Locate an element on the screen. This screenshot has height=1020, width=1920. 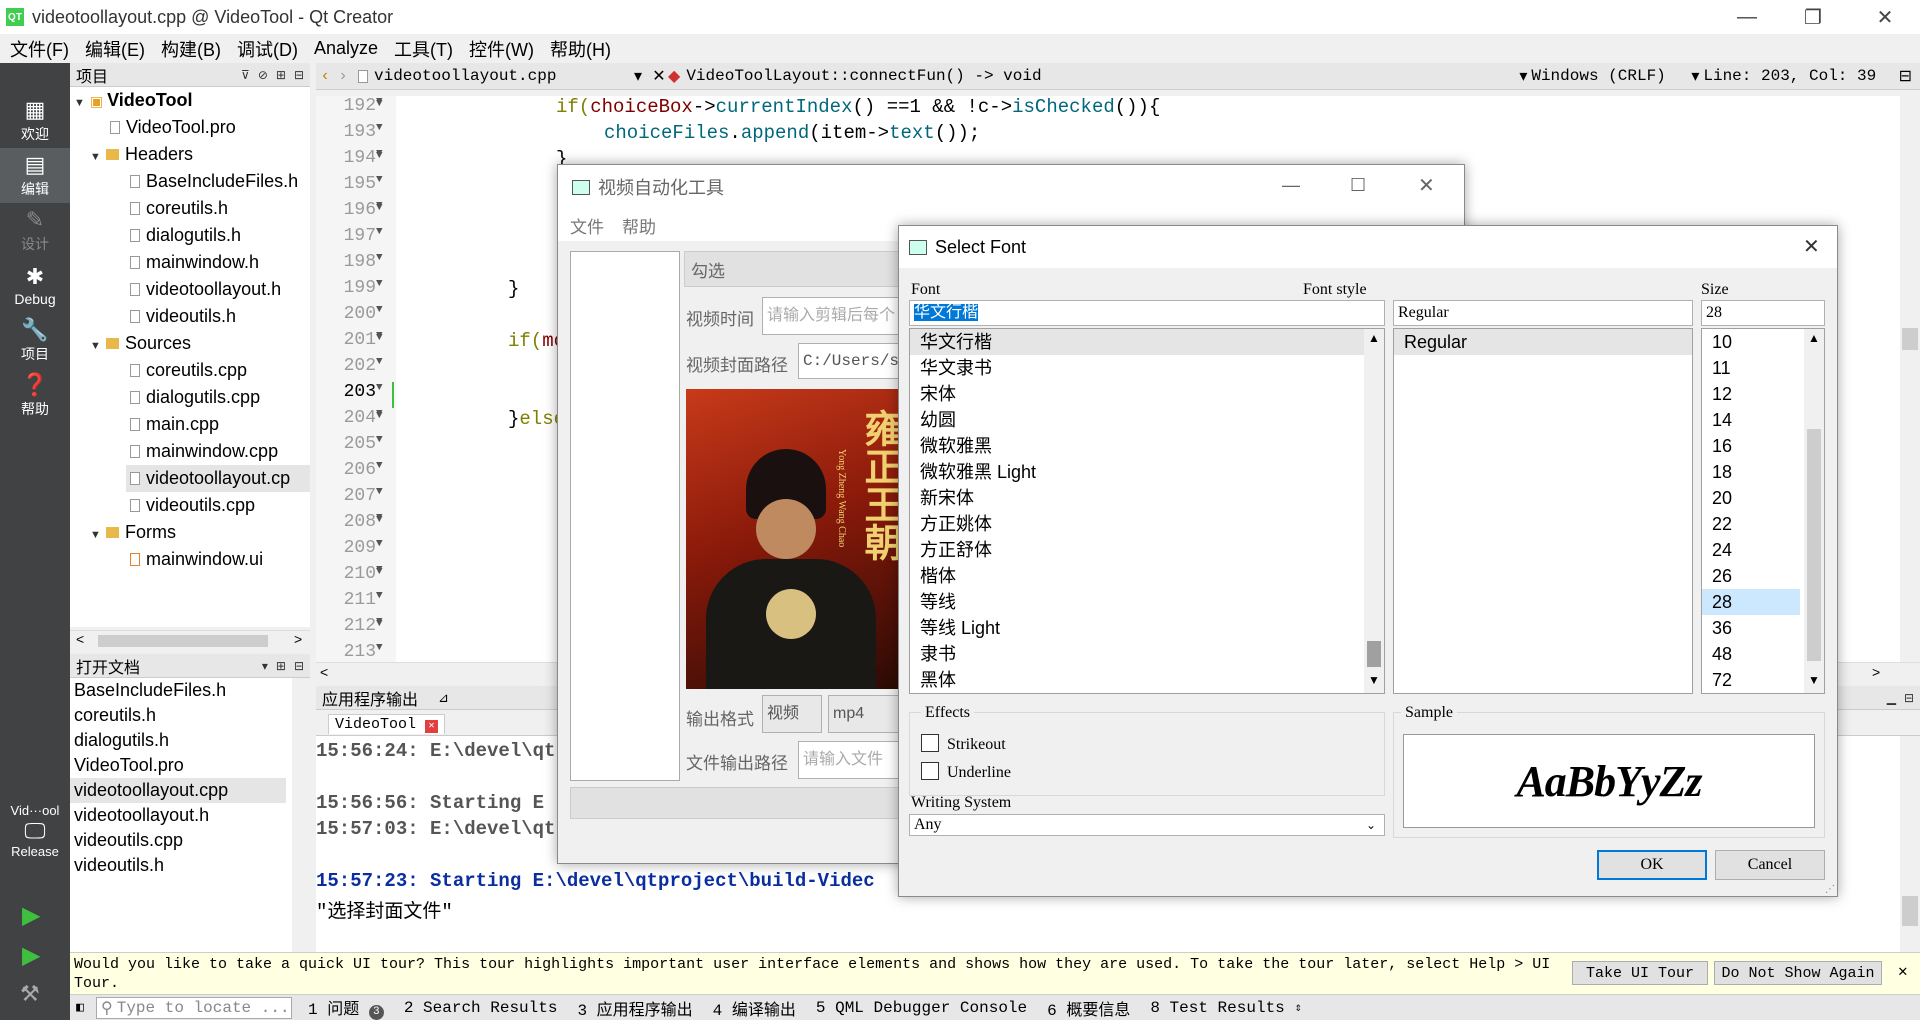
tab-qml-debugger-console: 5 QML Debugger Console is located at coordinates (921, 1008).